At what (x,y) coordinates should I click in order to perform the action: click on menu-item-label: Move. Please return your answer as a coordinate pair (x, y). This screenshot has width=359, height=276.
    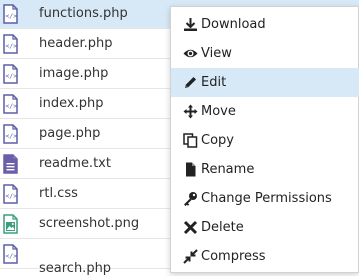
    Looking at the image, I should click on (218, 111).